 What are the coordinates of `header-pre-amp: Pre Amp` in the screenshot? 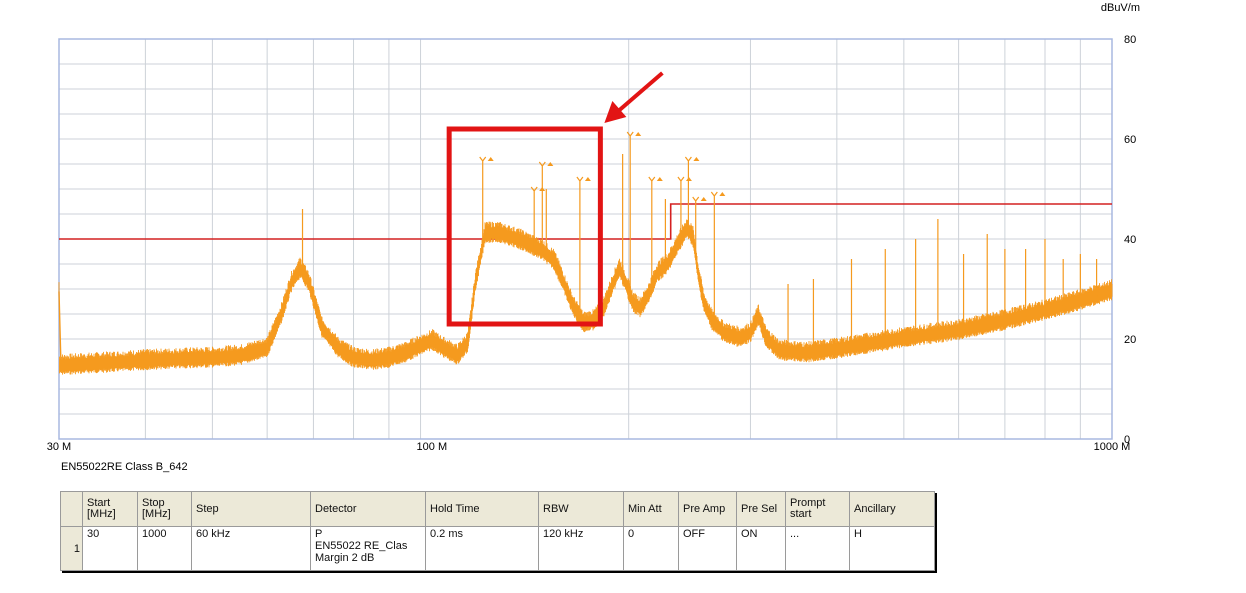 It's located at (707, 509).